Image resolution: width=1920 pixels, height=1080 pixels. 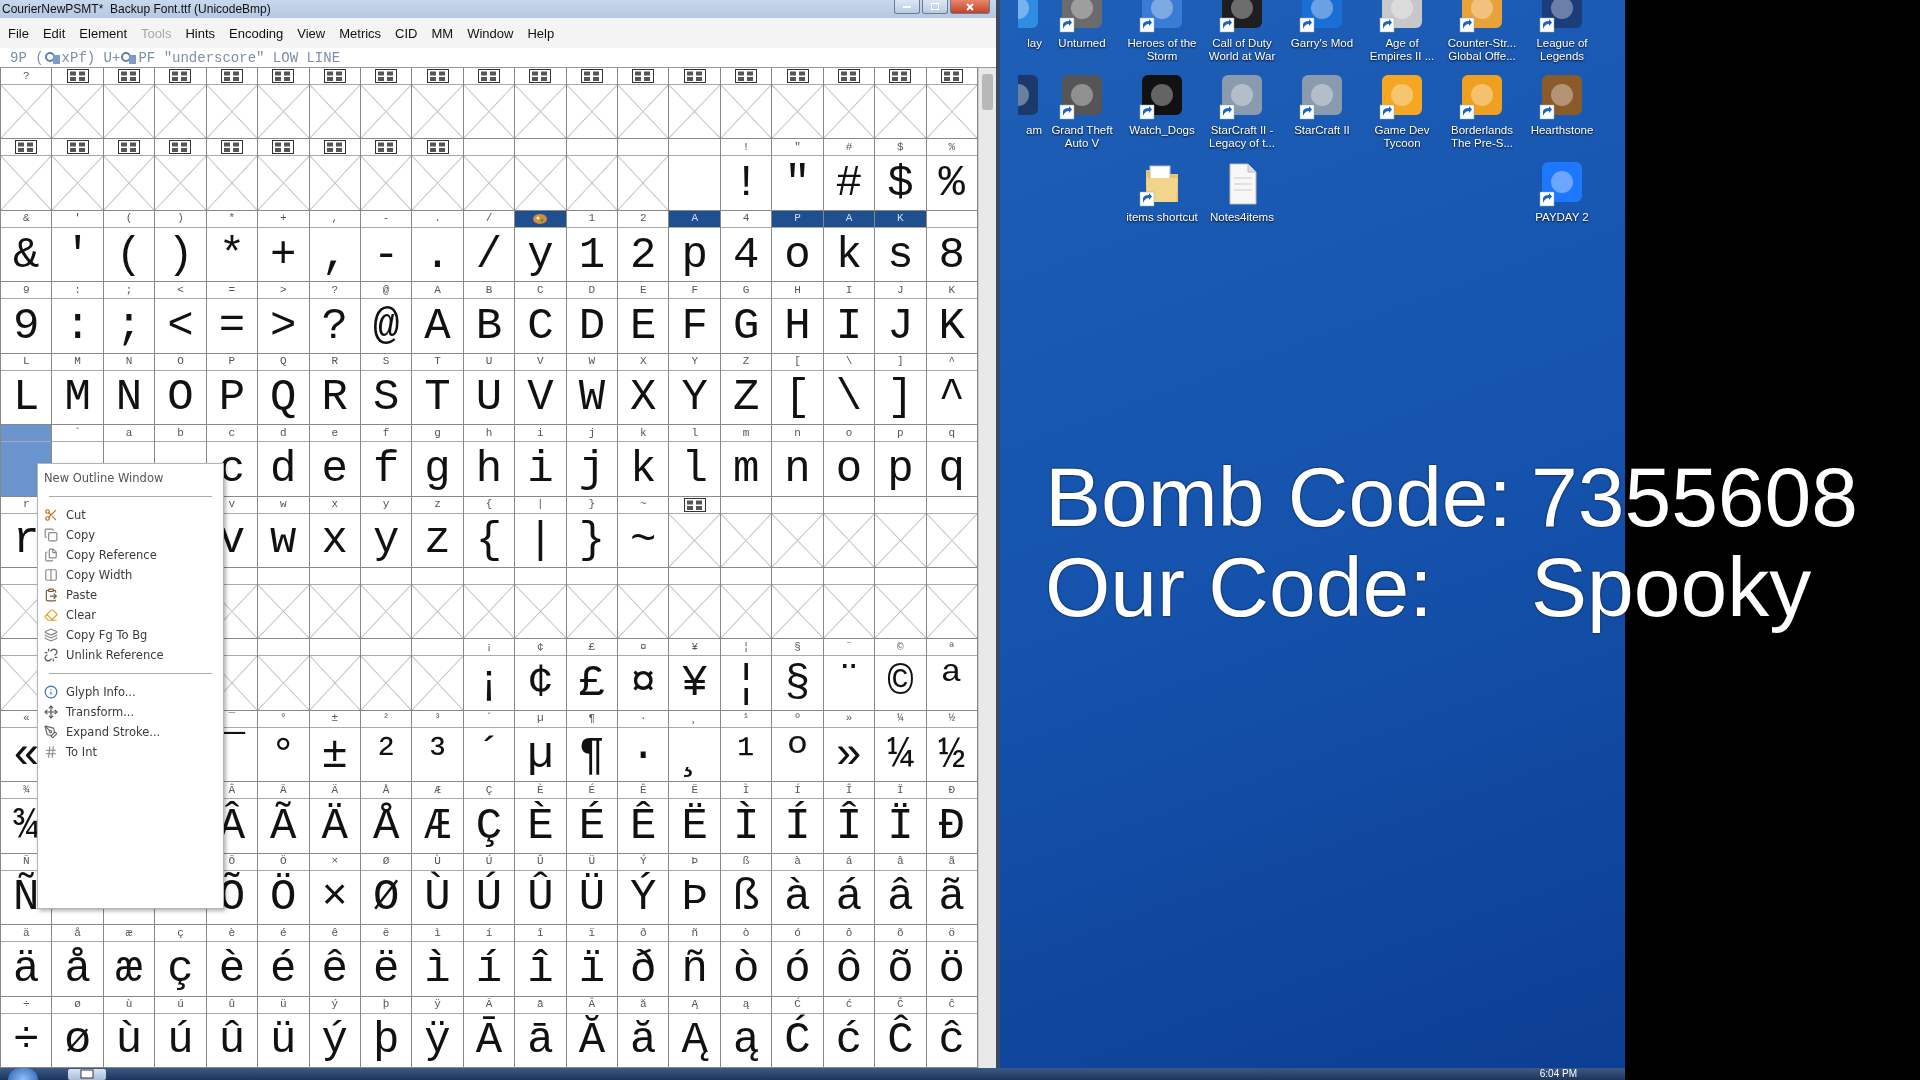 What do you see at coordinates (695, 389) in the screenshot?
I see `glyph-cell: Y Y` at bounding box center [695, 389].